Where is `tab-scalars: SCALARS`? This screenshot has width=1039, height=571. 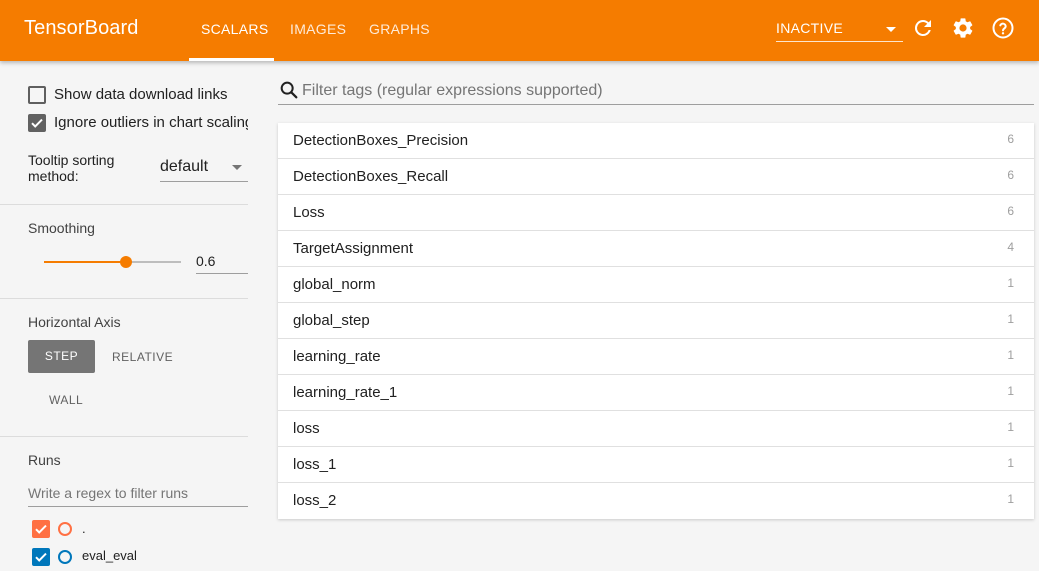 tab-scalars: SCALARS is located at coordinates (234, 29).